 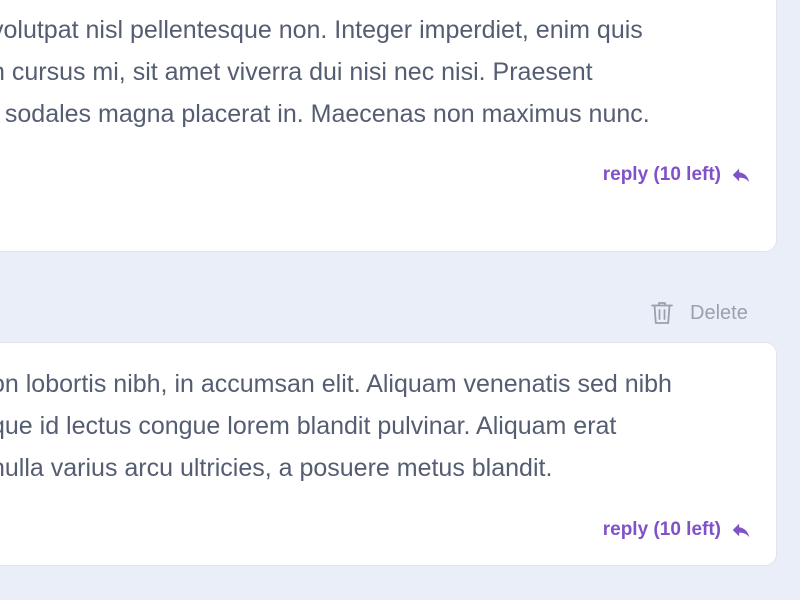 I want to click on delete-label: Delete, so click(x=719, y=312).